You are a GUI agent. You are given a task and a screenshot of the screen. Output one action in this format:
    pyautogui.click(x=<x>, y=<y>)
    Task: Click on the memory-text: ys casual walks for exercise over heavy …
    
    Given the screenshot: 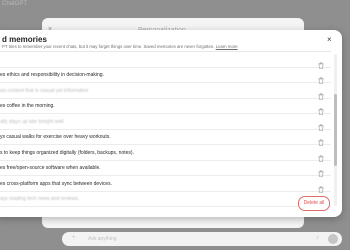 What is the action you would take?
    pyautogui.click(x=55, y=137)
    